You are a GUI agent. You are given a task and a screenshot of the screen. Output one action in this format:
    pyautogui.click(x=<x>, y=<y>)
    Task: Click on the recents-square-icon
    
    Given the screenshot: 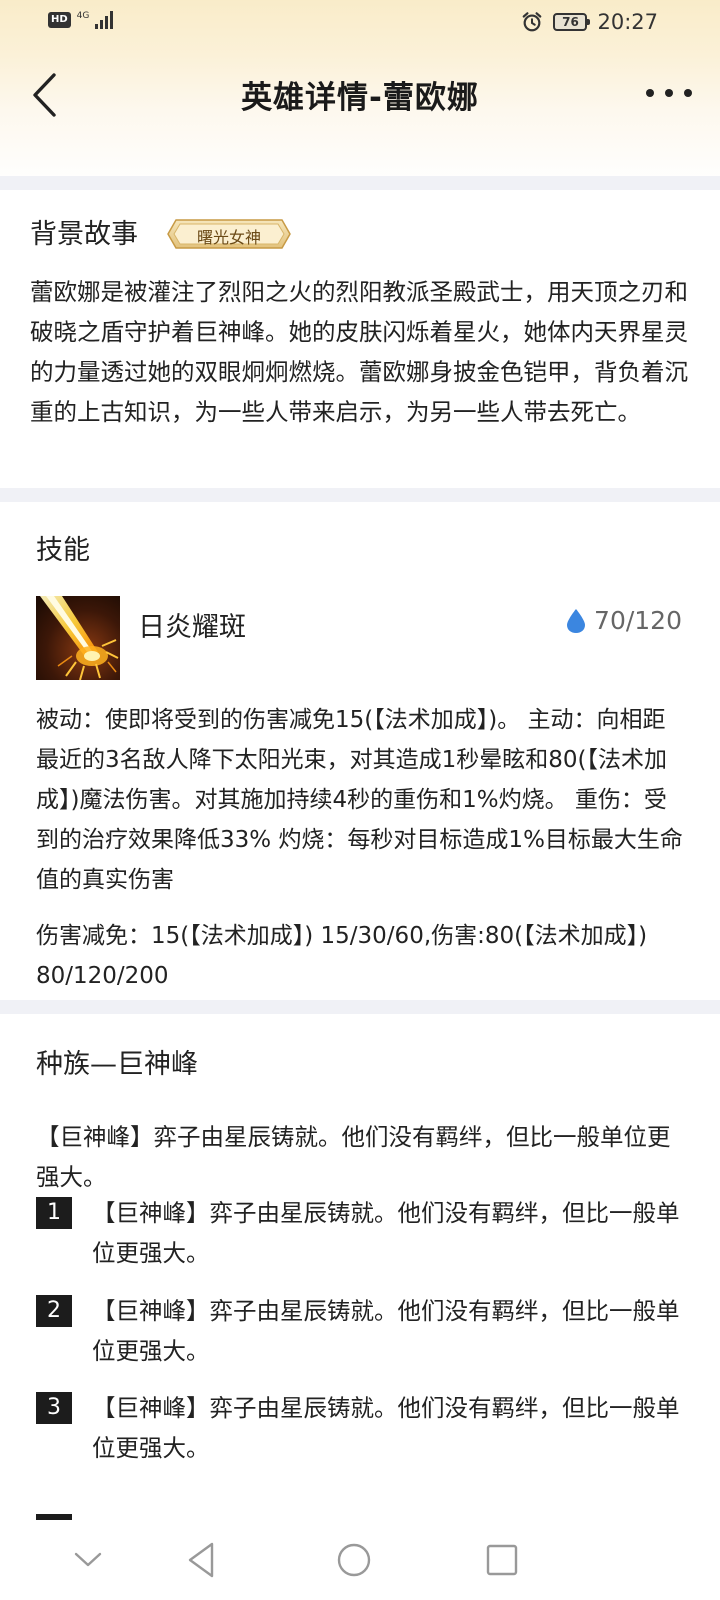 What is the action you would take?
    pyautogui.click(x=502, y=1560)
    